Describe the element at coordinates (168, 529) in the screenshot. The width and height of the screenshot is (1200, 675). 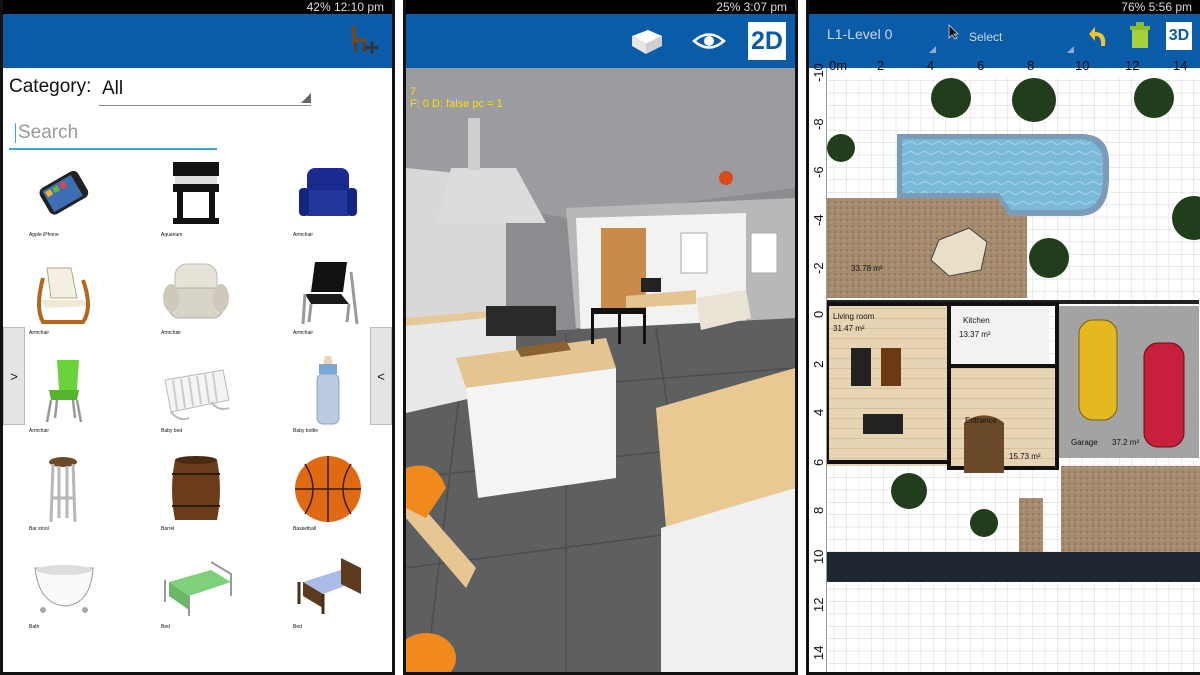
I see `item-label: Barrel` at that location.